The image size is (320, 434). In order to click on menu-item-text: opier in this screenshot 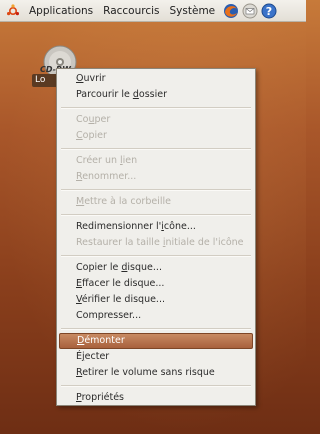, I will do `click(94, 135)`.